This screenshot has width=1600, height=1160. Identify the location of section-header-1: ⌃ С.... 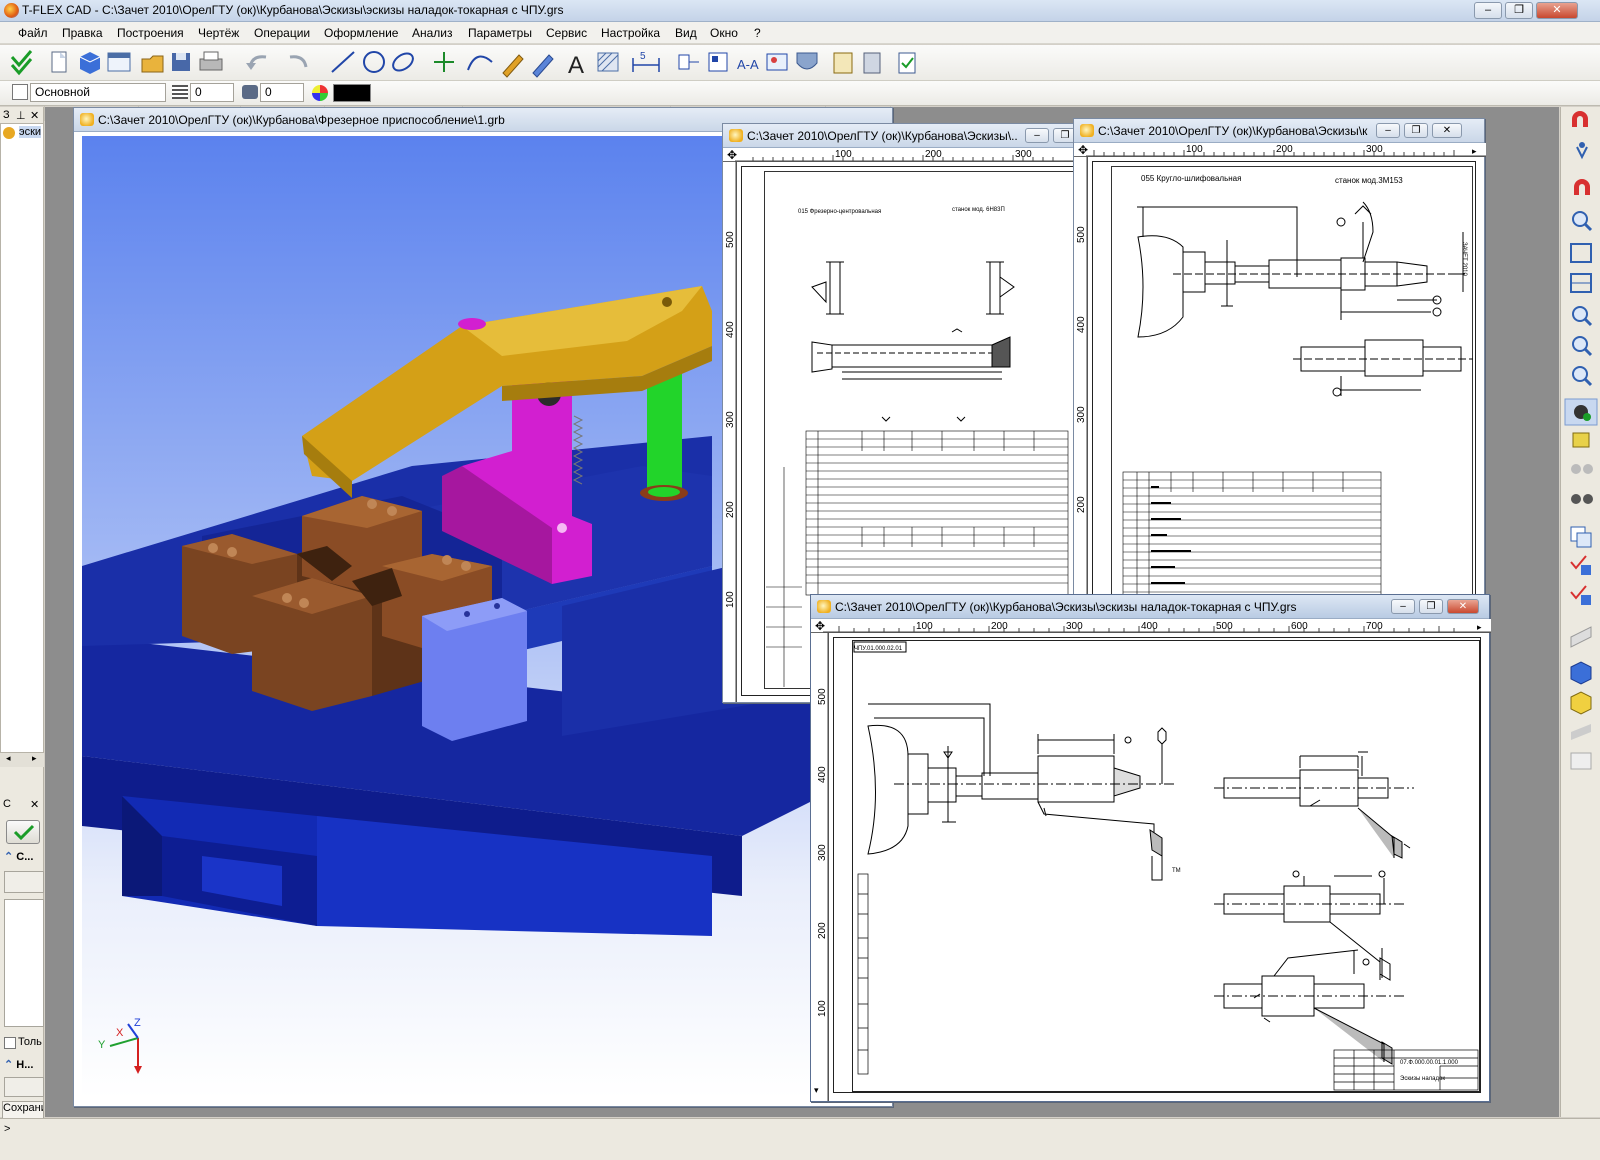
(24, 857).